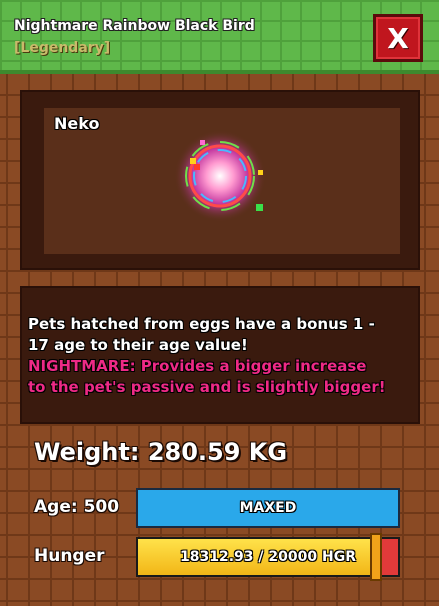 This screenshot has height=606, width=439. I want to click on pet-orb-image, so click(220, 176).